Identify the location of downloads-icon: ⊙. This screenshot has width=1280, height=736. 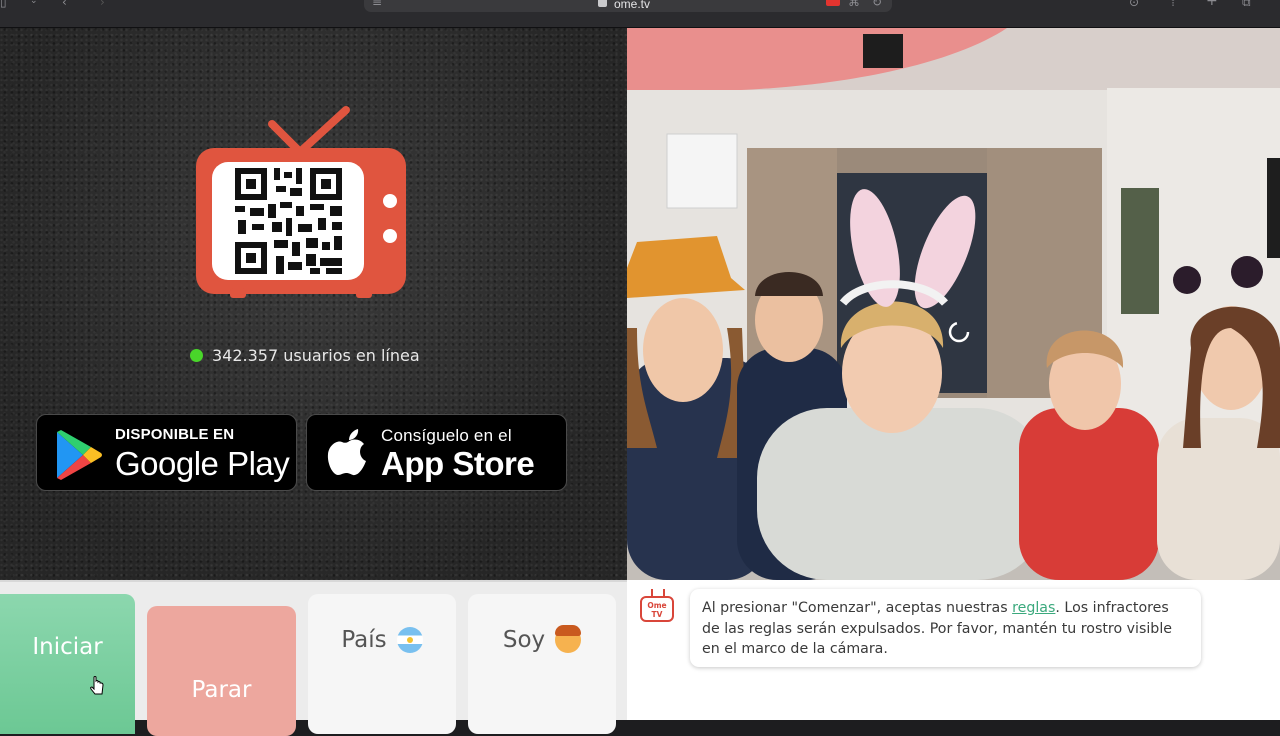
(1134, 4).